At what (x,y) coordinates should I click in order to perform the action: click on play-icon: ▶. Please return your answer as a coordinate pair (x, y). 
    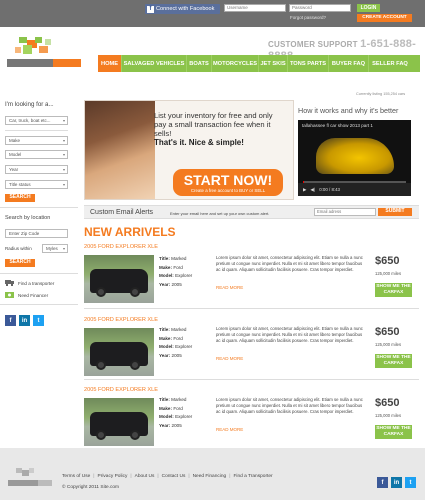
    Looking at the image, I should click on (304, 190).